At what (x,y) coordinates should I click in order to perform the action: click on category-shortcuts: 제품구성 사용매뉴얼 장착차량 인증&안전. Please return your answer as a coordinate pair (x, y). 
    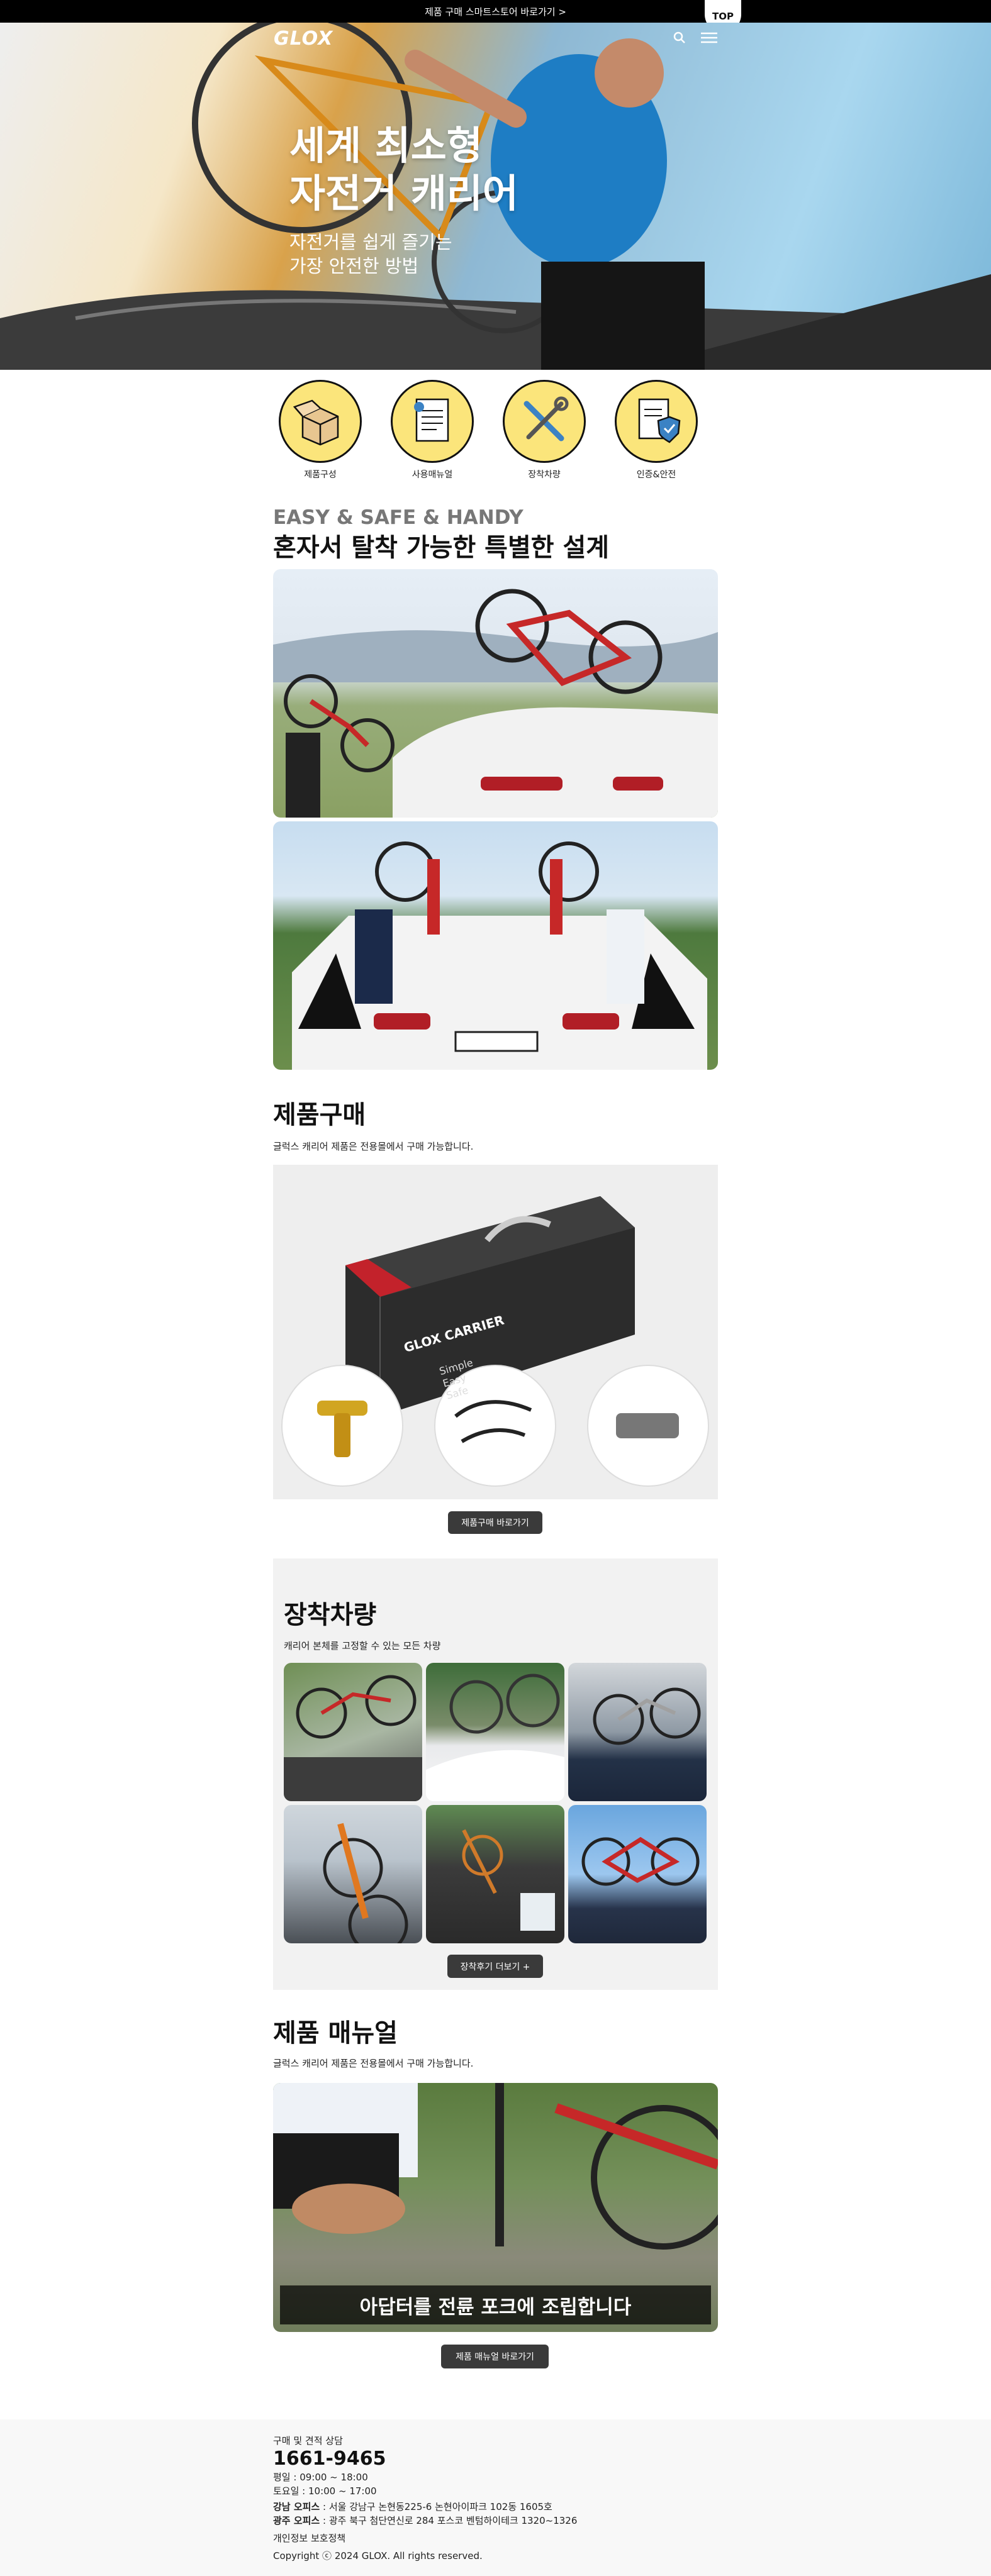
    Looking at the image, I should click on (495, 433).